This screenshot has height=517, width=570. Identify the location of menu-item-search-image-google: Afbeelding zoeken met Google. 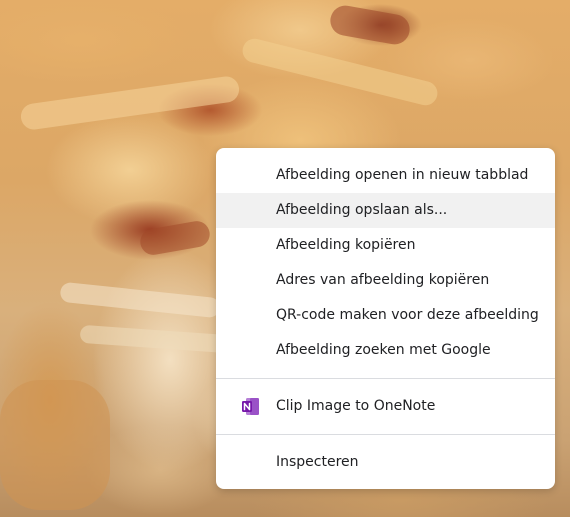
(385, 350).